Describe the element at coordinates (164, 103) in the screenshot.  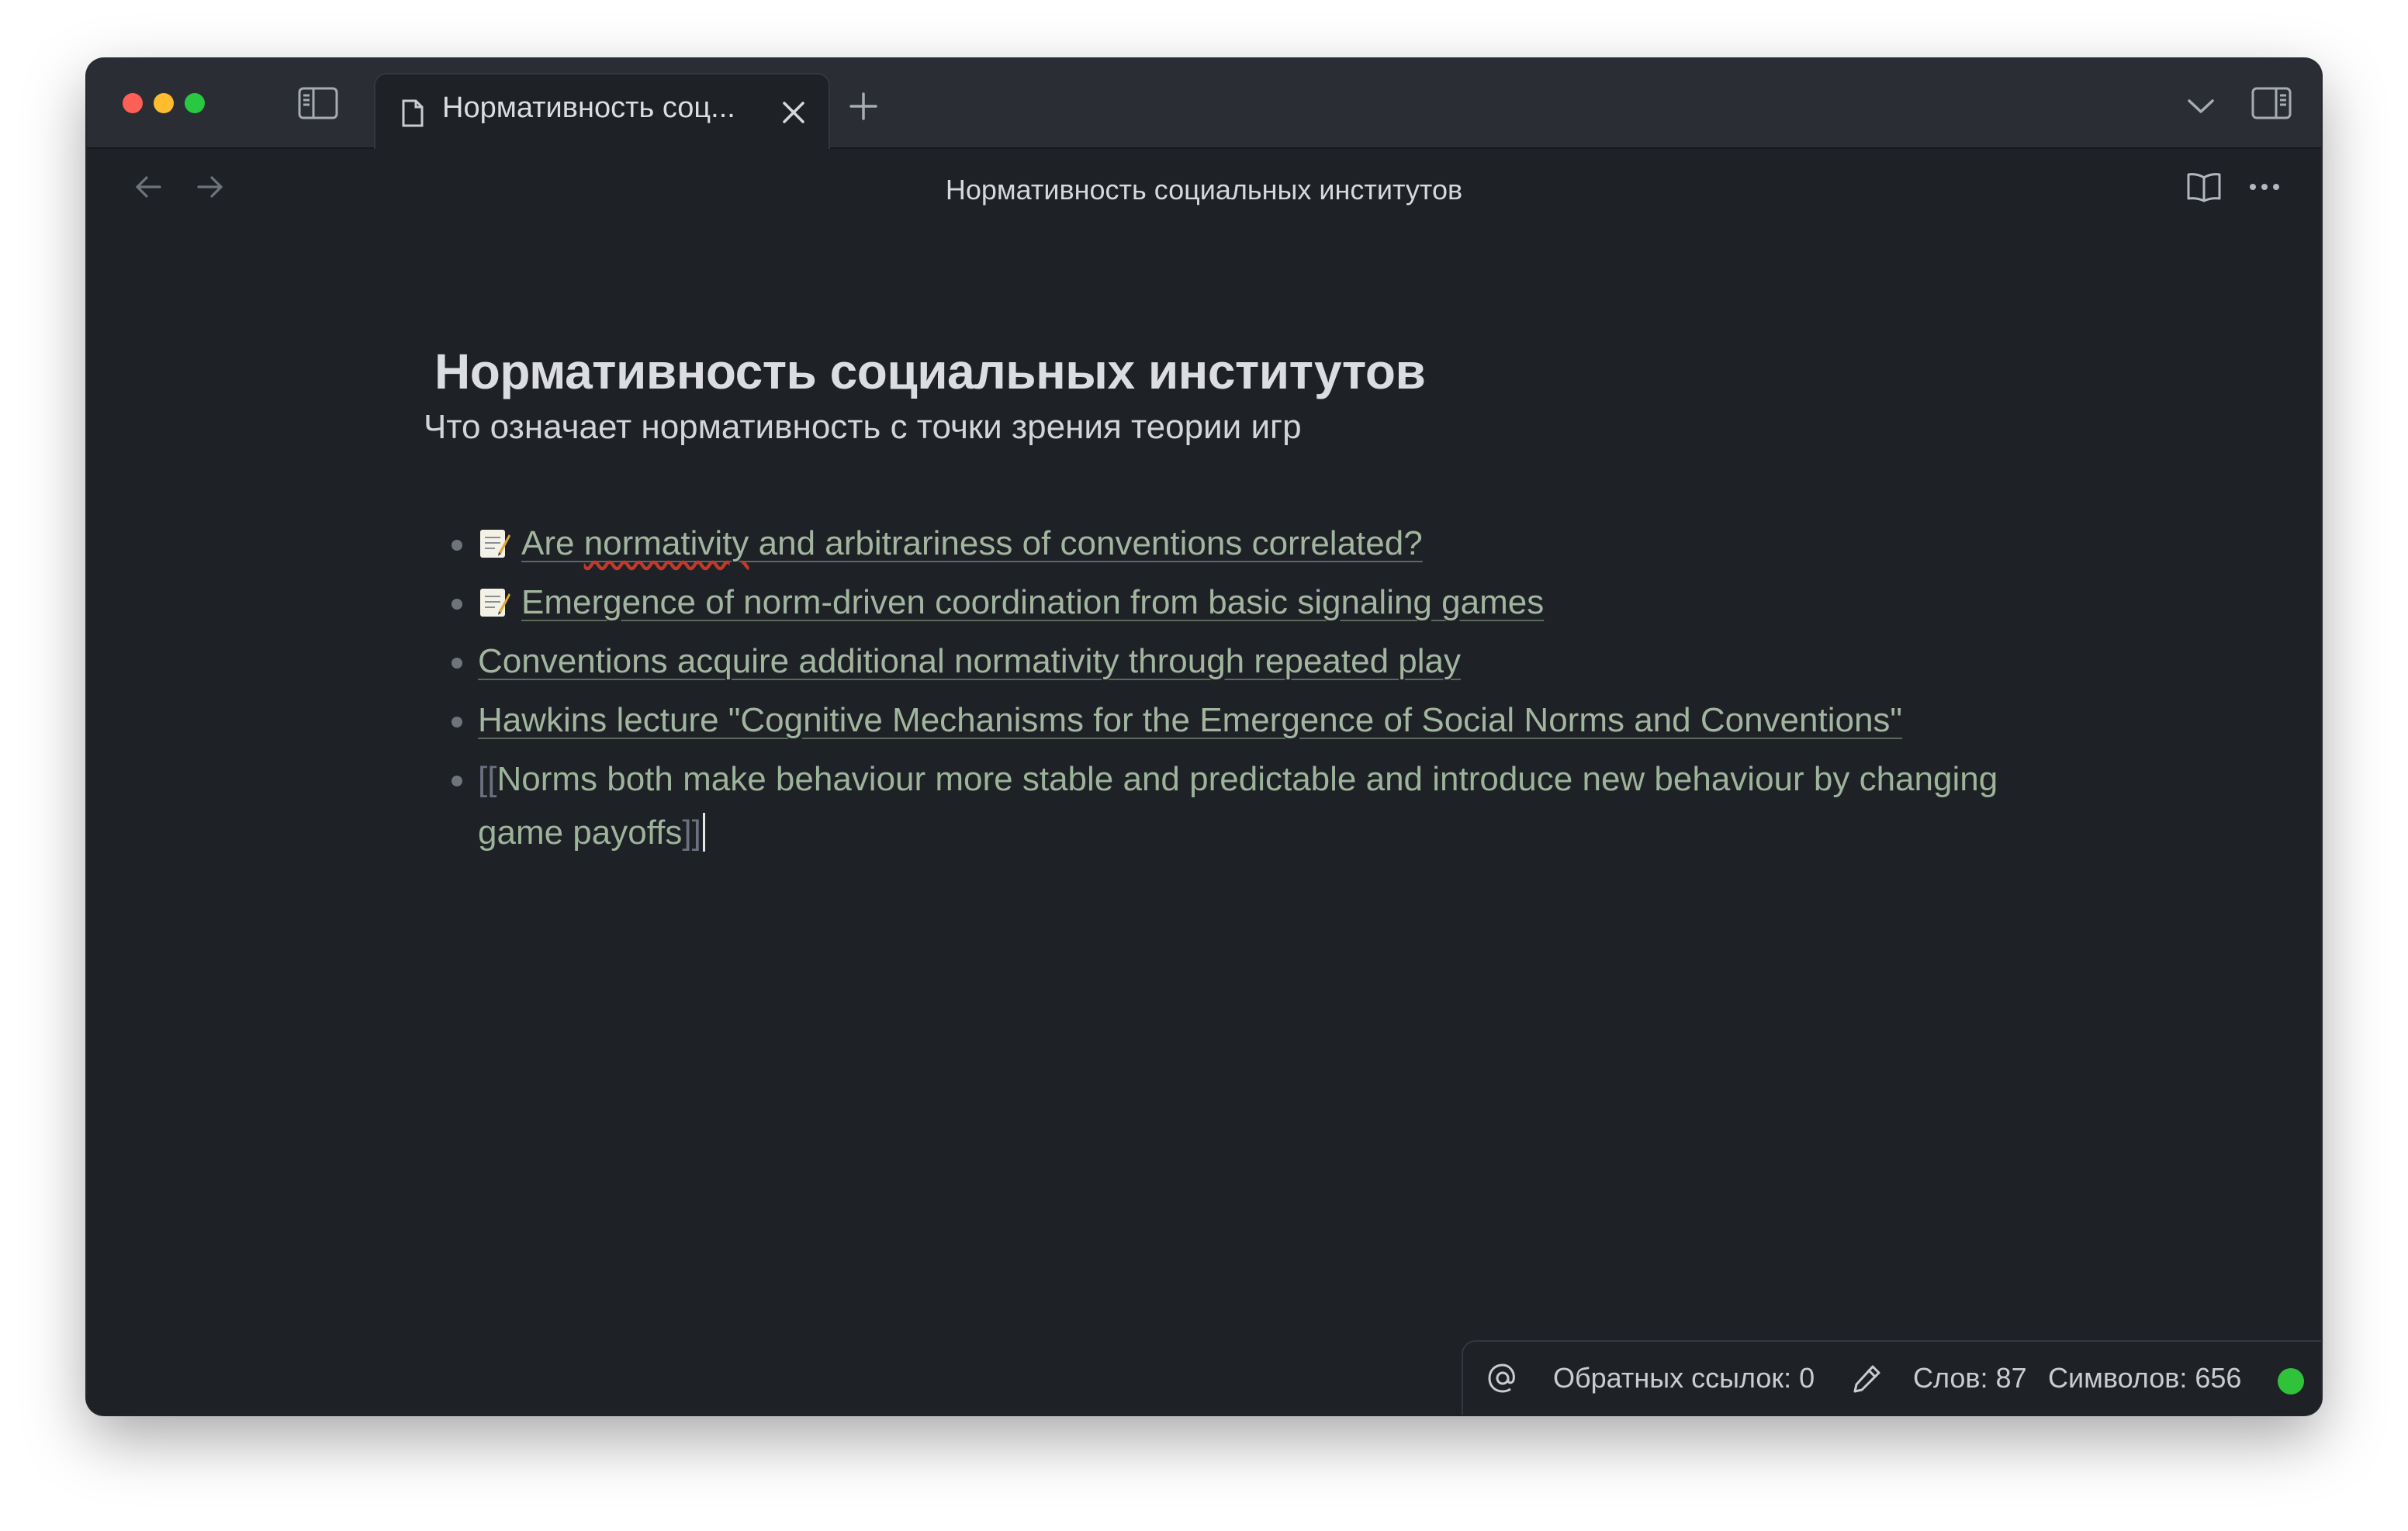
I see `minimize-window-button` at that location.